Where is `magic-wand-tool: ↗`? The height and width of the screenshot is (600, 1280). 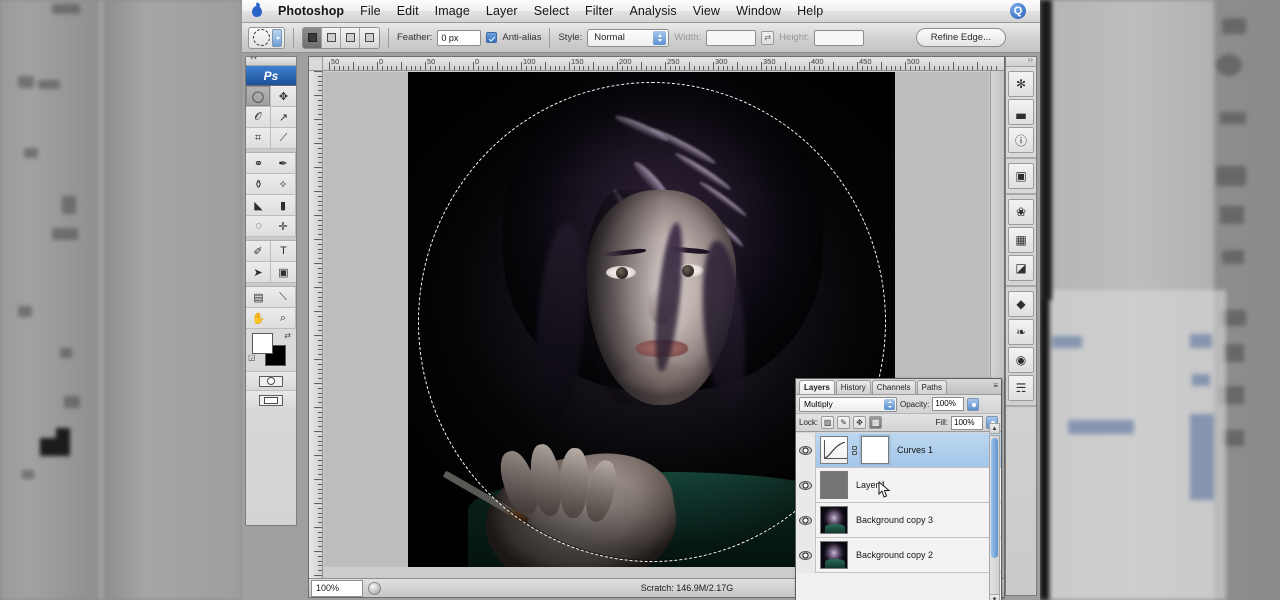
magic-wand-tool: ↗ is located at coordinates (283, 117).